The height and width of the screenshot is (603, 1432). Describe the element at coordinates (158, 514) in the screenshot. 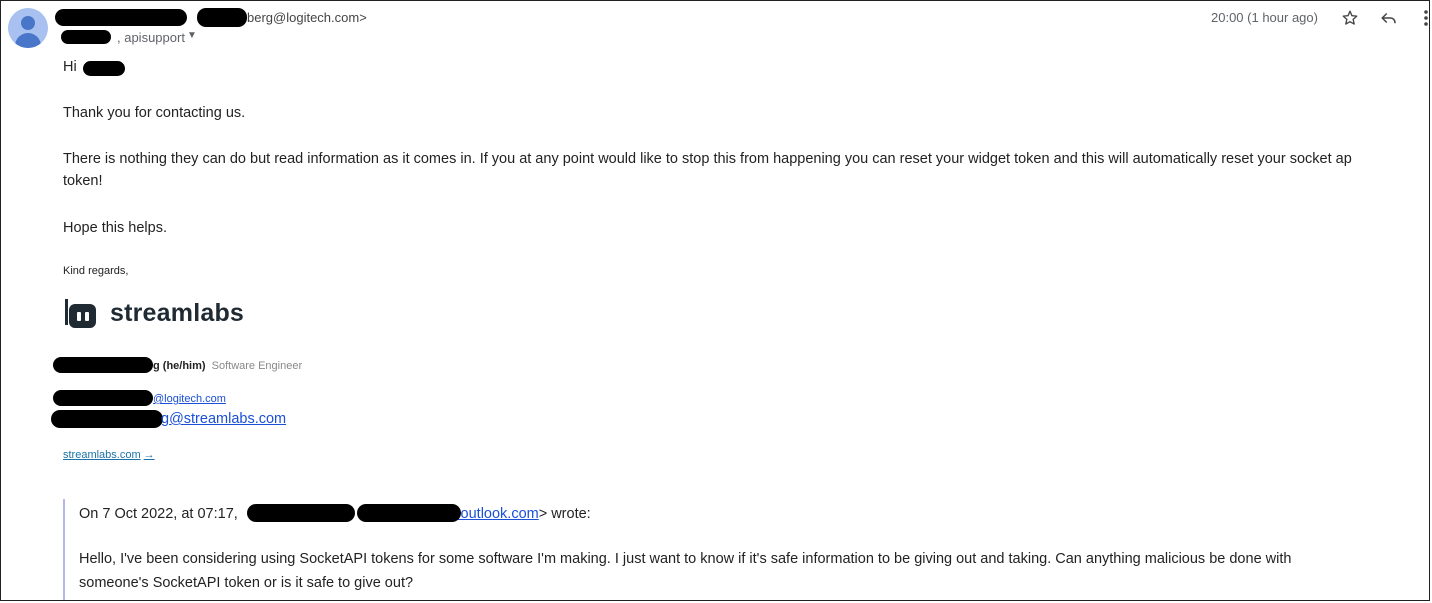

I see `quote-intro-prefix: On 7 Oct 2022, at 07:17,` at that location.